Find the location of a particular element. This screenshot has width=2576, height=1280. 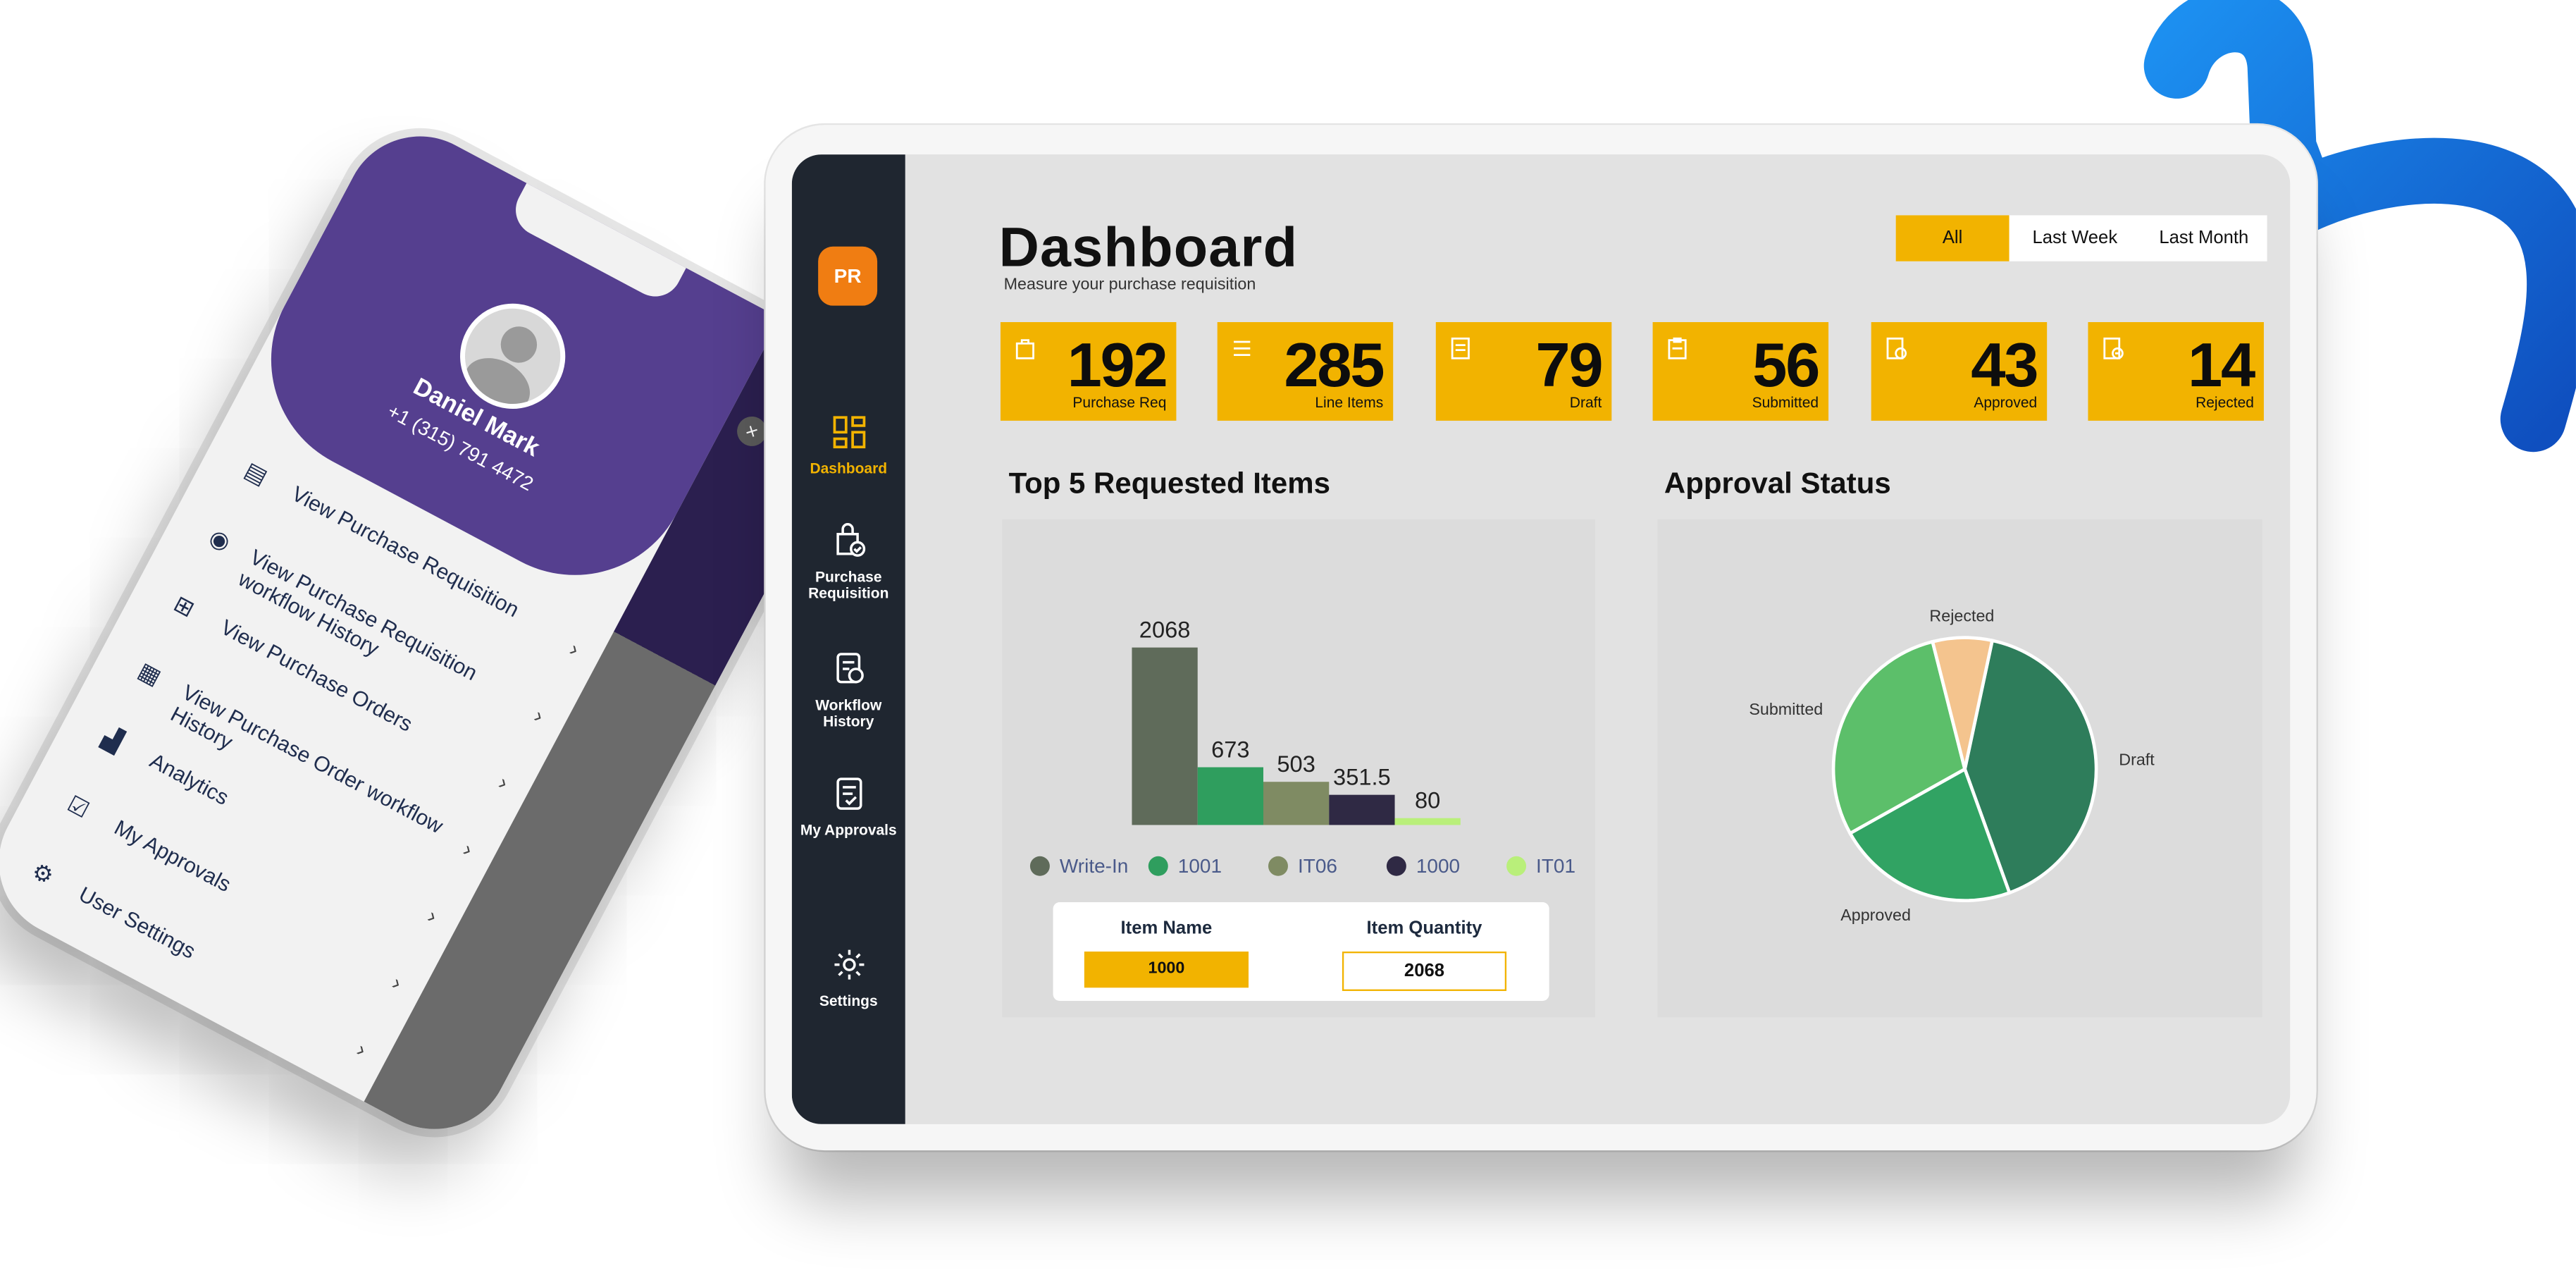

kpi-value: 285 is located at coordinates (1334, 366).